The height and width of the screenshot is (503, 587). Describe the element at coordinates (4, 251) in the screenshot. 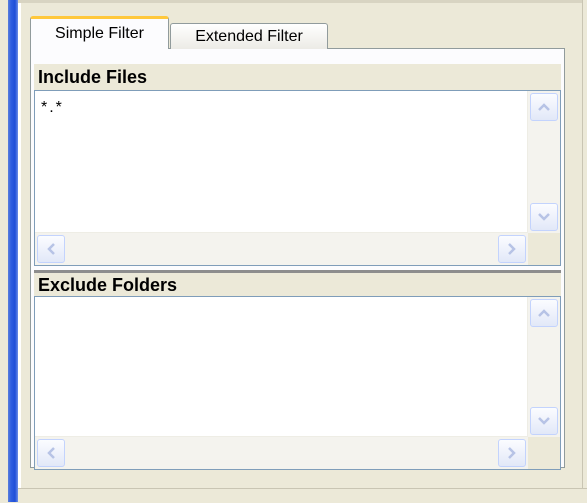

I see `window-left-margin` at that location.